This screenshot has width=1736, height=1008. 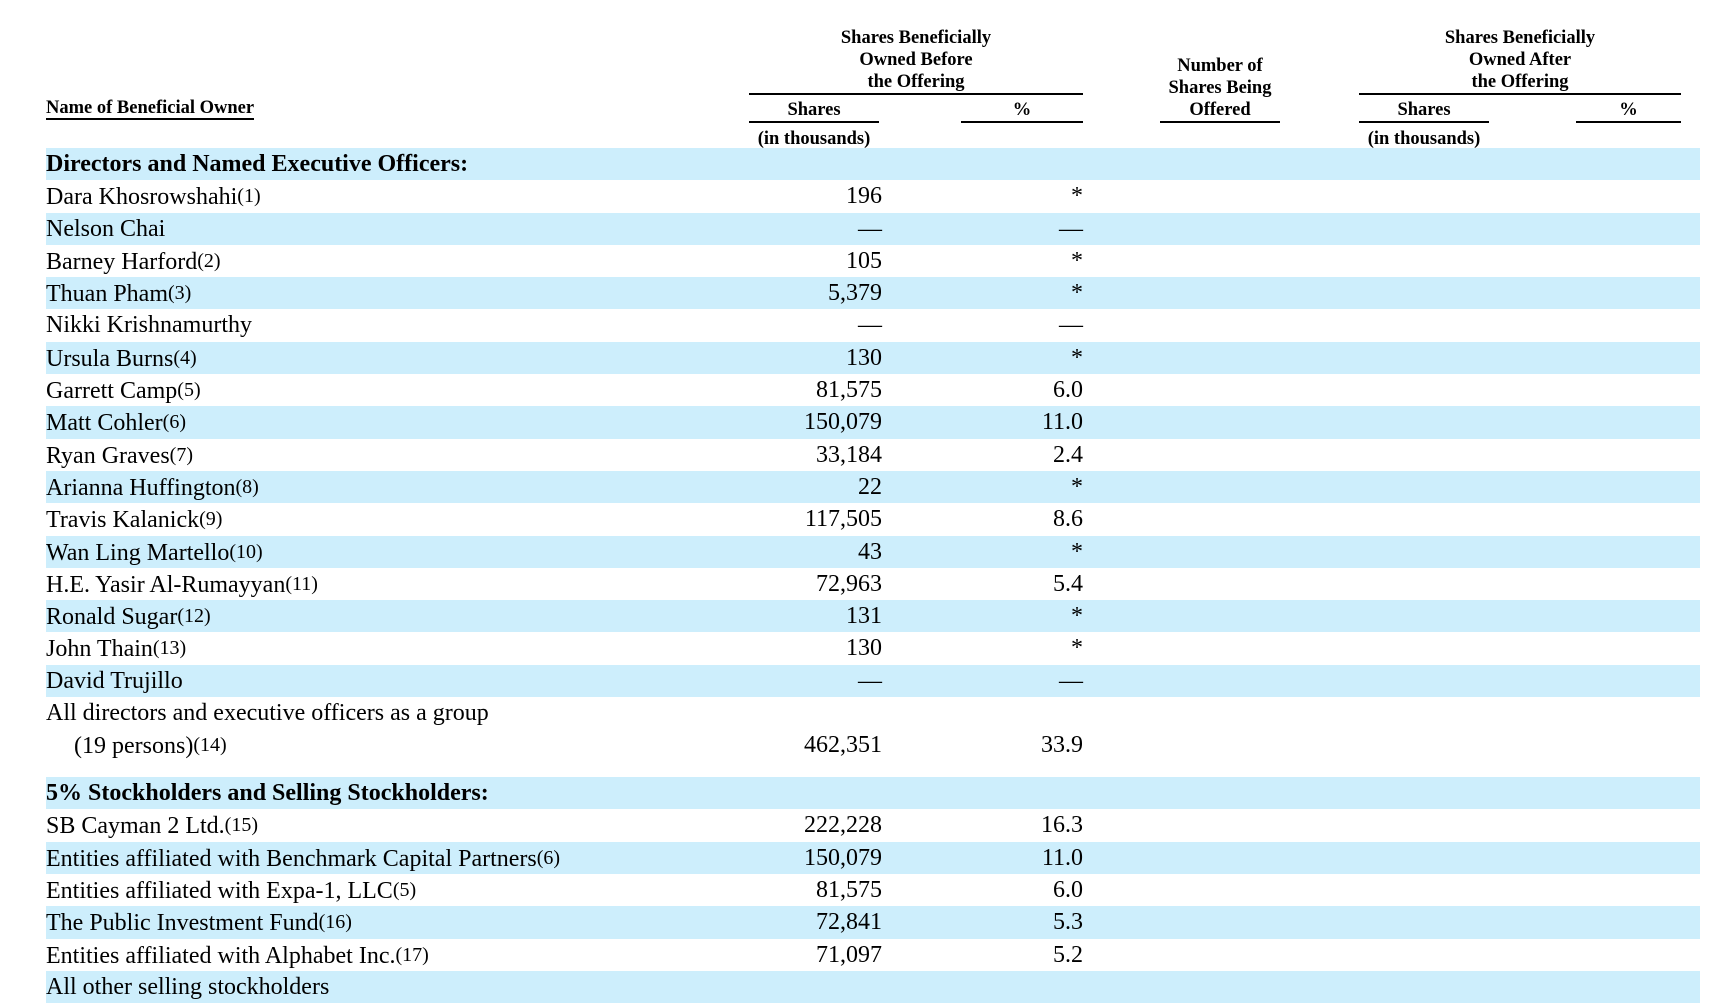 What do you see at coordinates (843, 519) in the screenshot?
I see `shares-before-cell: 117,505` at bounding box center [843, 519].